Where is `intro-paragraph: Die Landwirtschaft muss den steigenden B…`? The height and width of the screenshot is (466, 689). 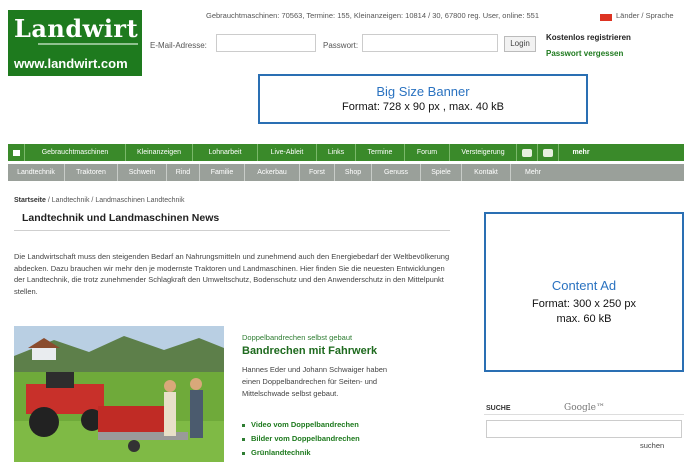
intro-paragraph: Die Landwirtschaft muss den steigenden B… is located at coordinates (232, 274).